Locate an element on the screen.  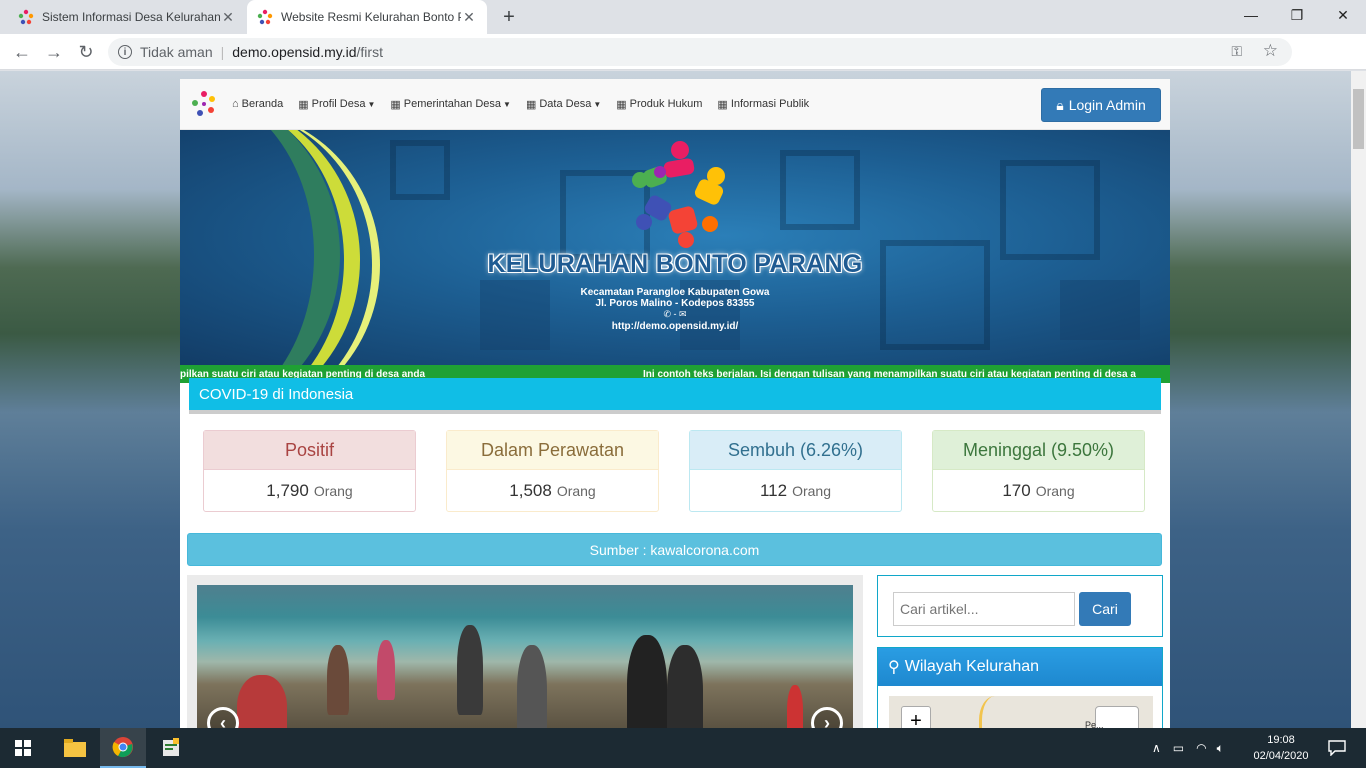
forward-arrow-icon: → is located at coordinates (54, 52).